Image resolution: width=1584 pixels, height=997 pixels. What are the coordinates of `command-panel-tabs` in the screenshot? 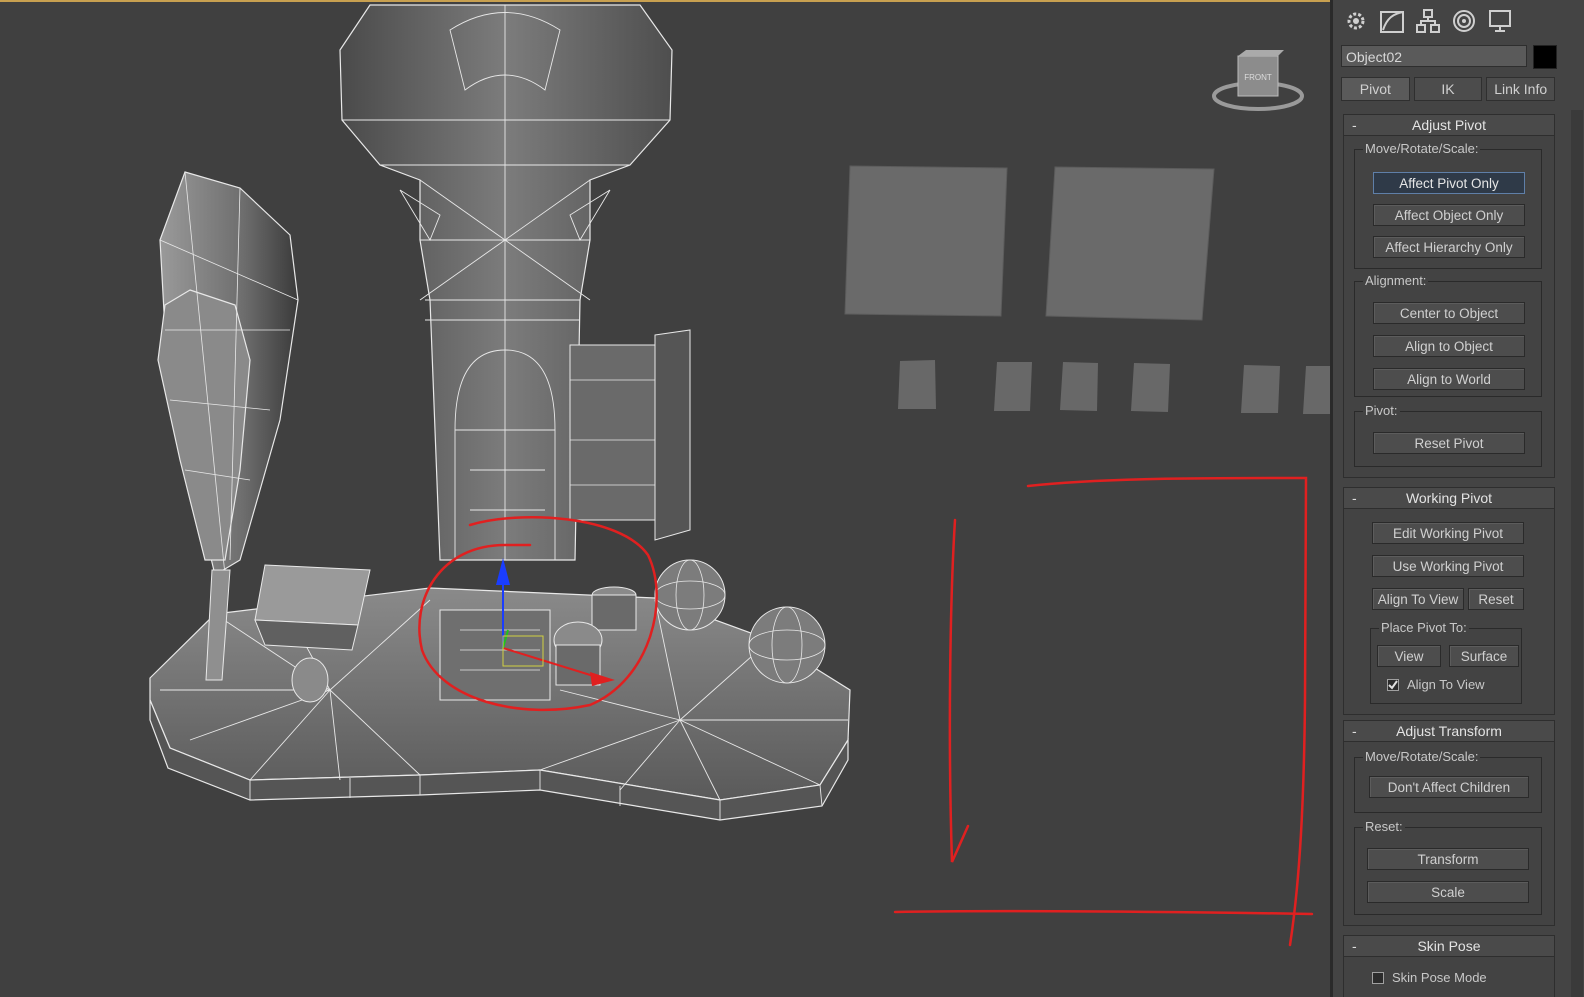 It's located at (1428, 22).